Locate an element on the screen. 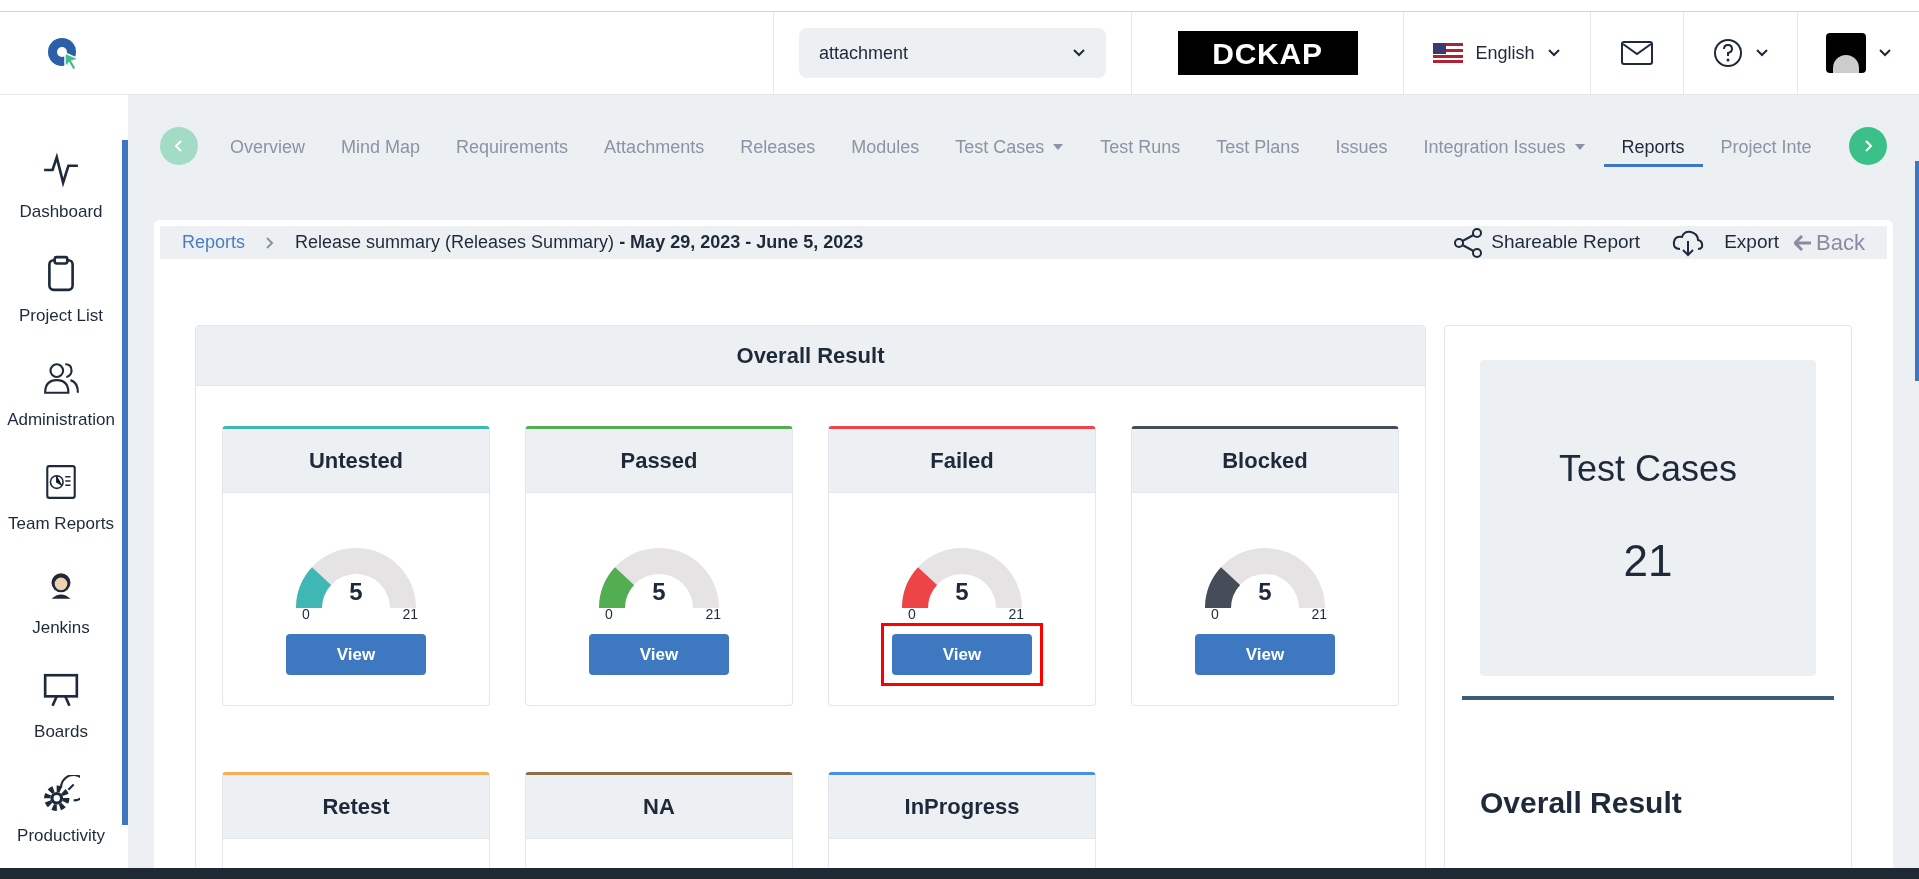  sidebar-item: Team Reports is located at coordinates (61, 524).